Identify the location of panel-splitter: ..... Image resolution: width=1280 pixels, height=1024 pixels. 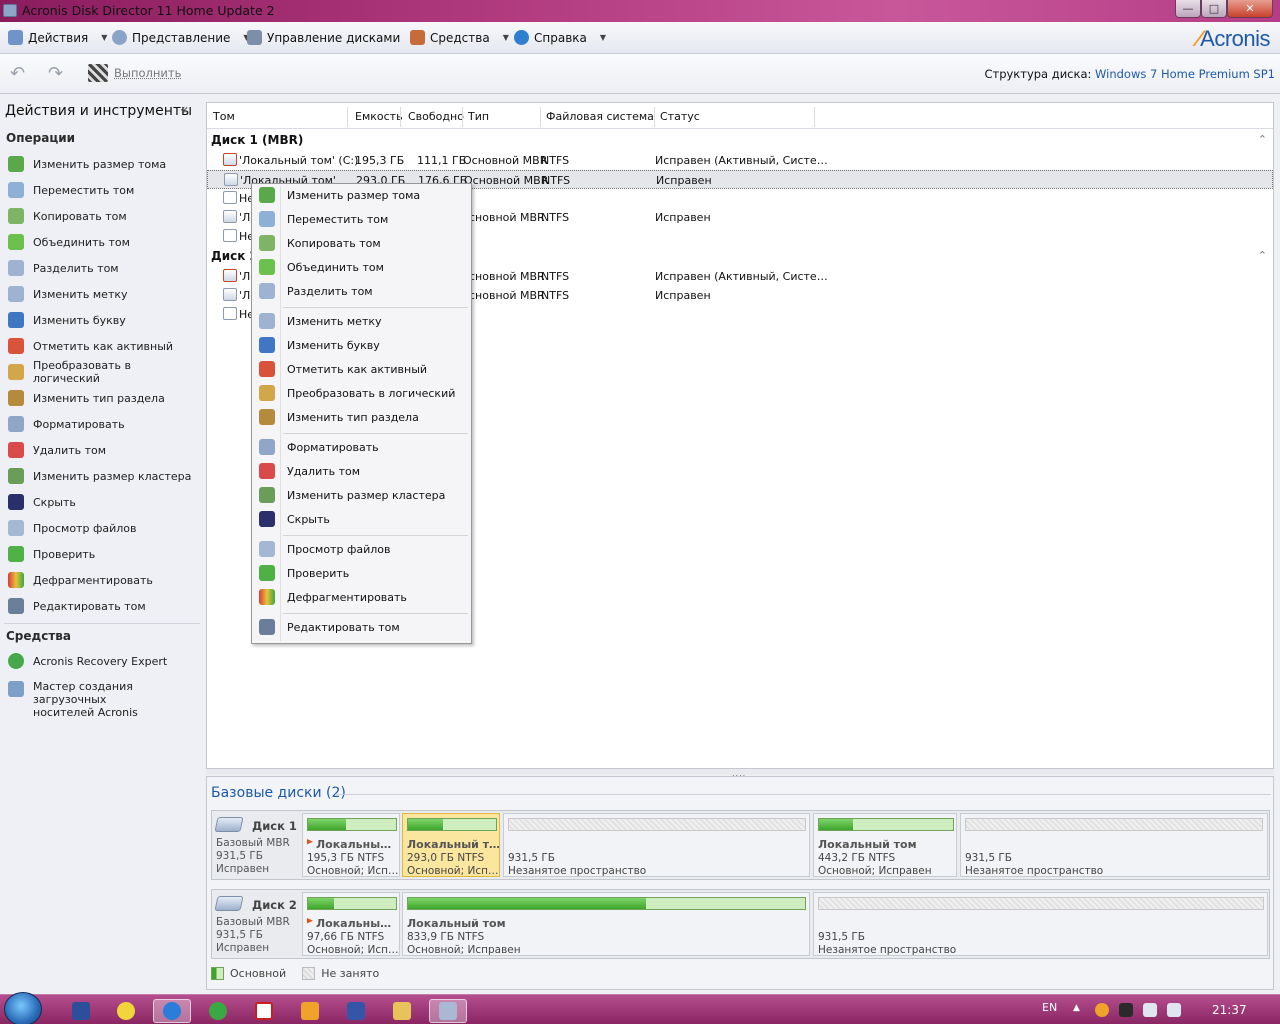
(740, 773).